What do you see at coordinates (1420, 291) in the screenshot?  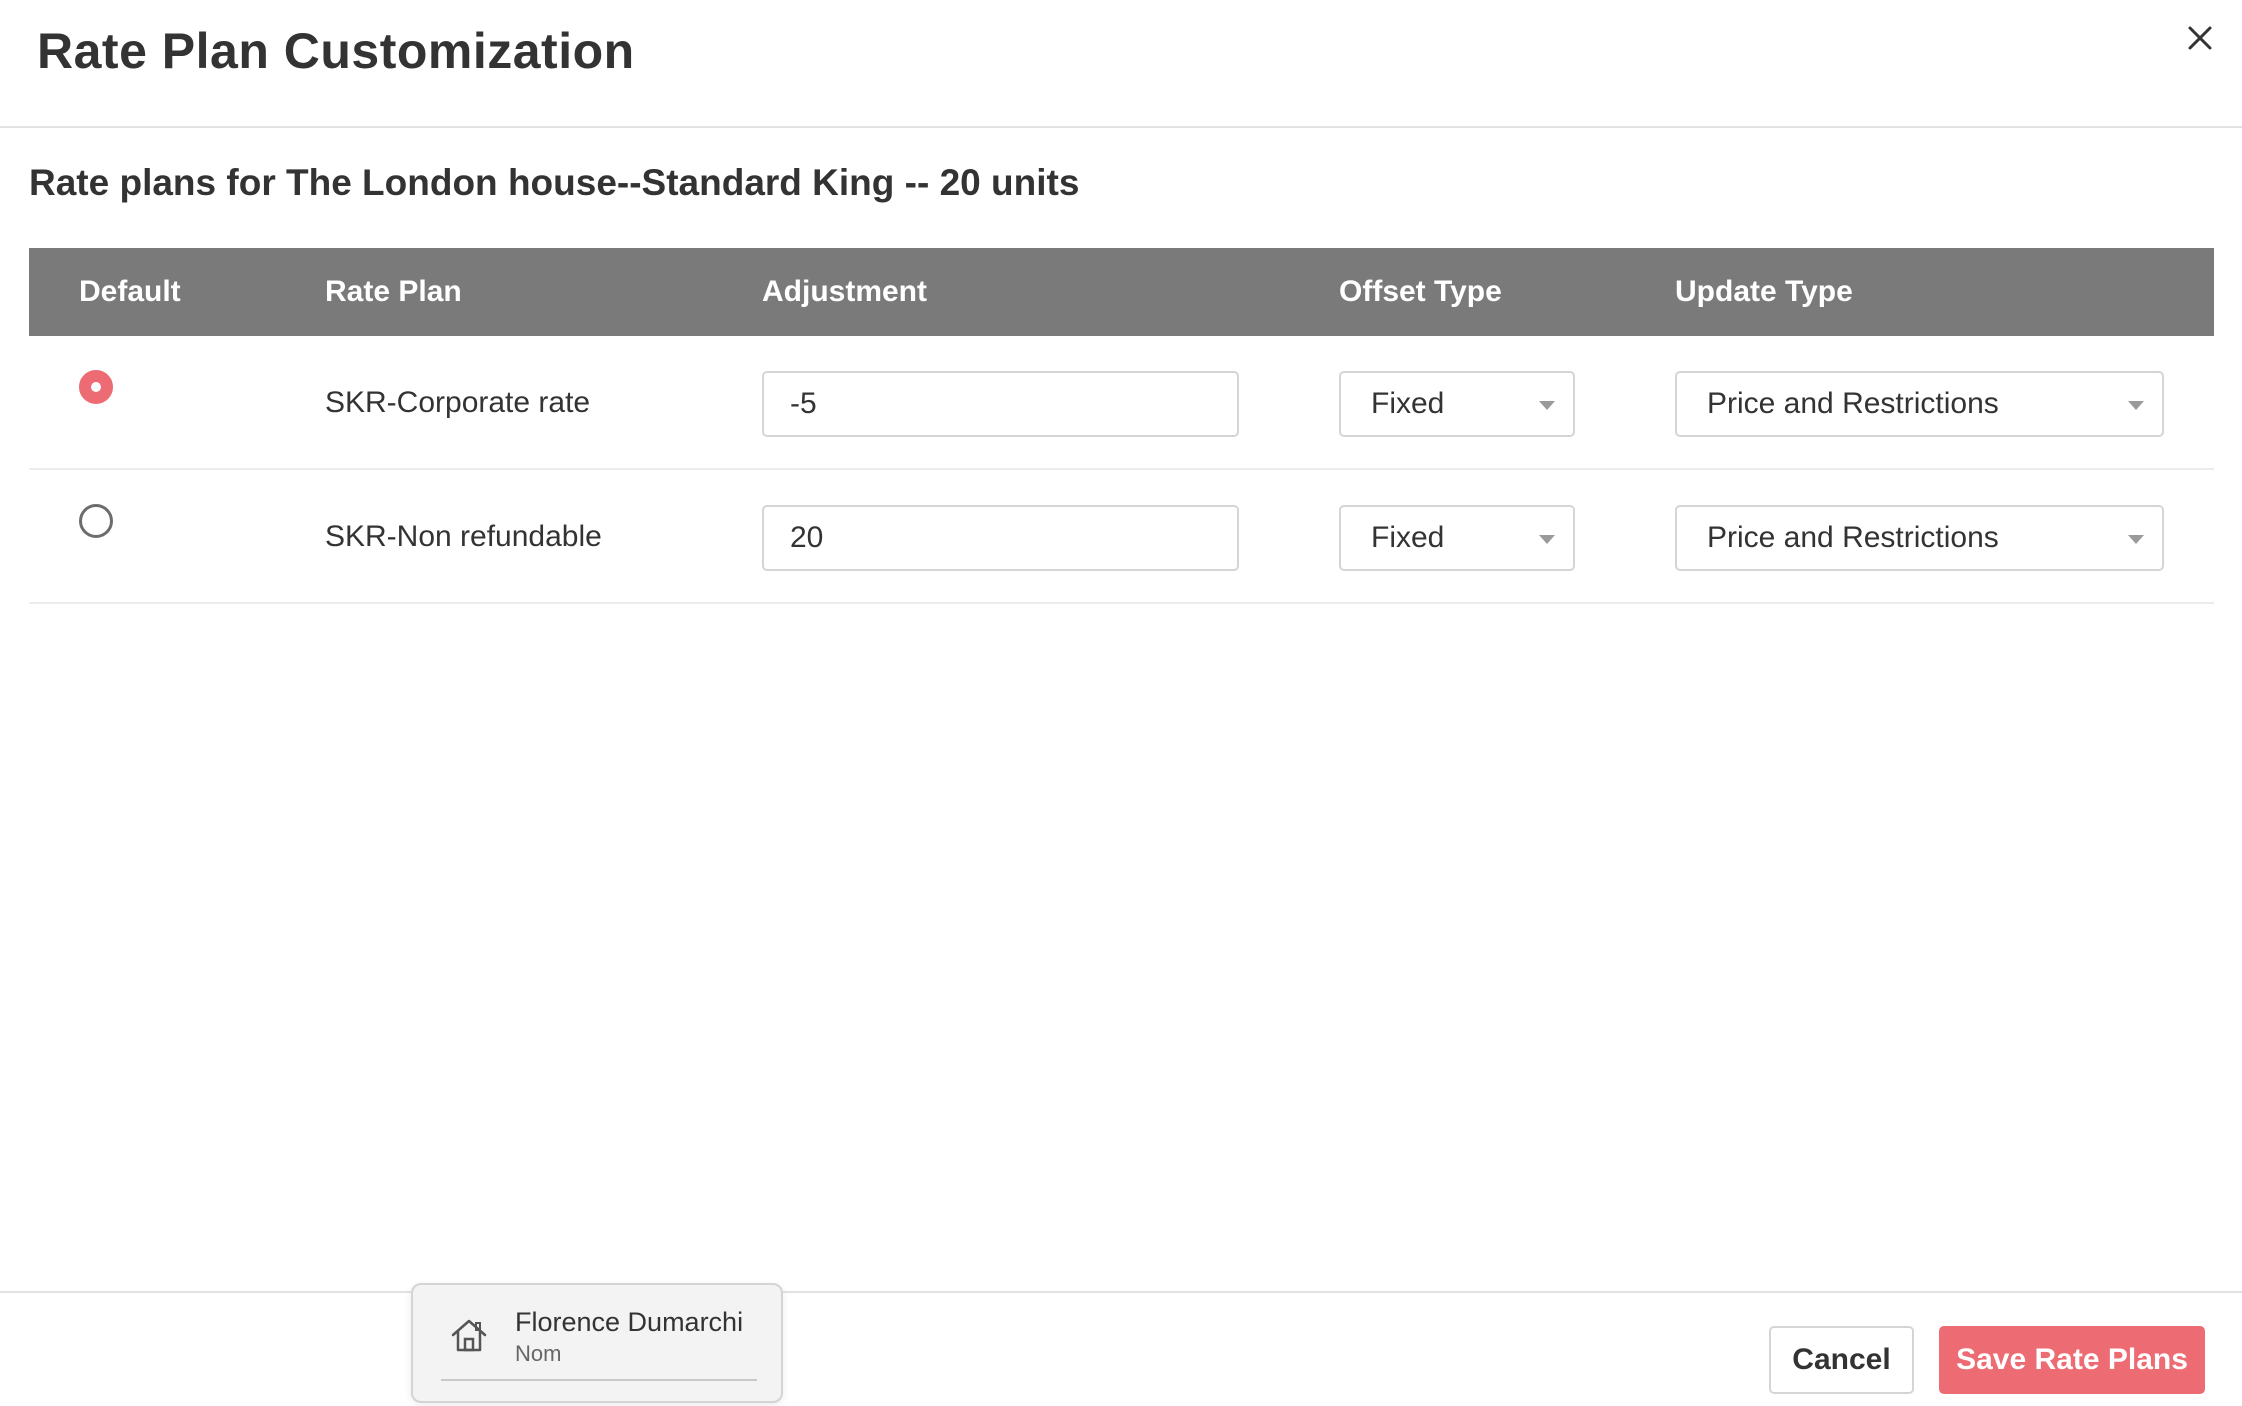 I see `column-header-offset-type: Offset Type` at bounding box center [1420, 291].